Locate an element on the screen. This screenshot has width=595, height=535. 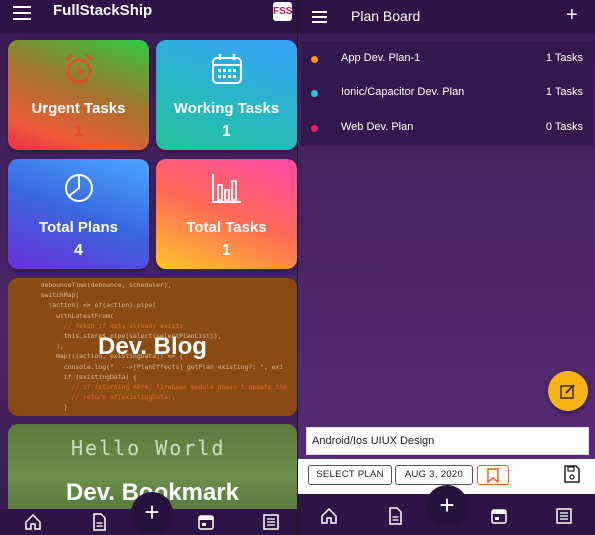
alarm-clock-icon is located at coordinates (78, 69).